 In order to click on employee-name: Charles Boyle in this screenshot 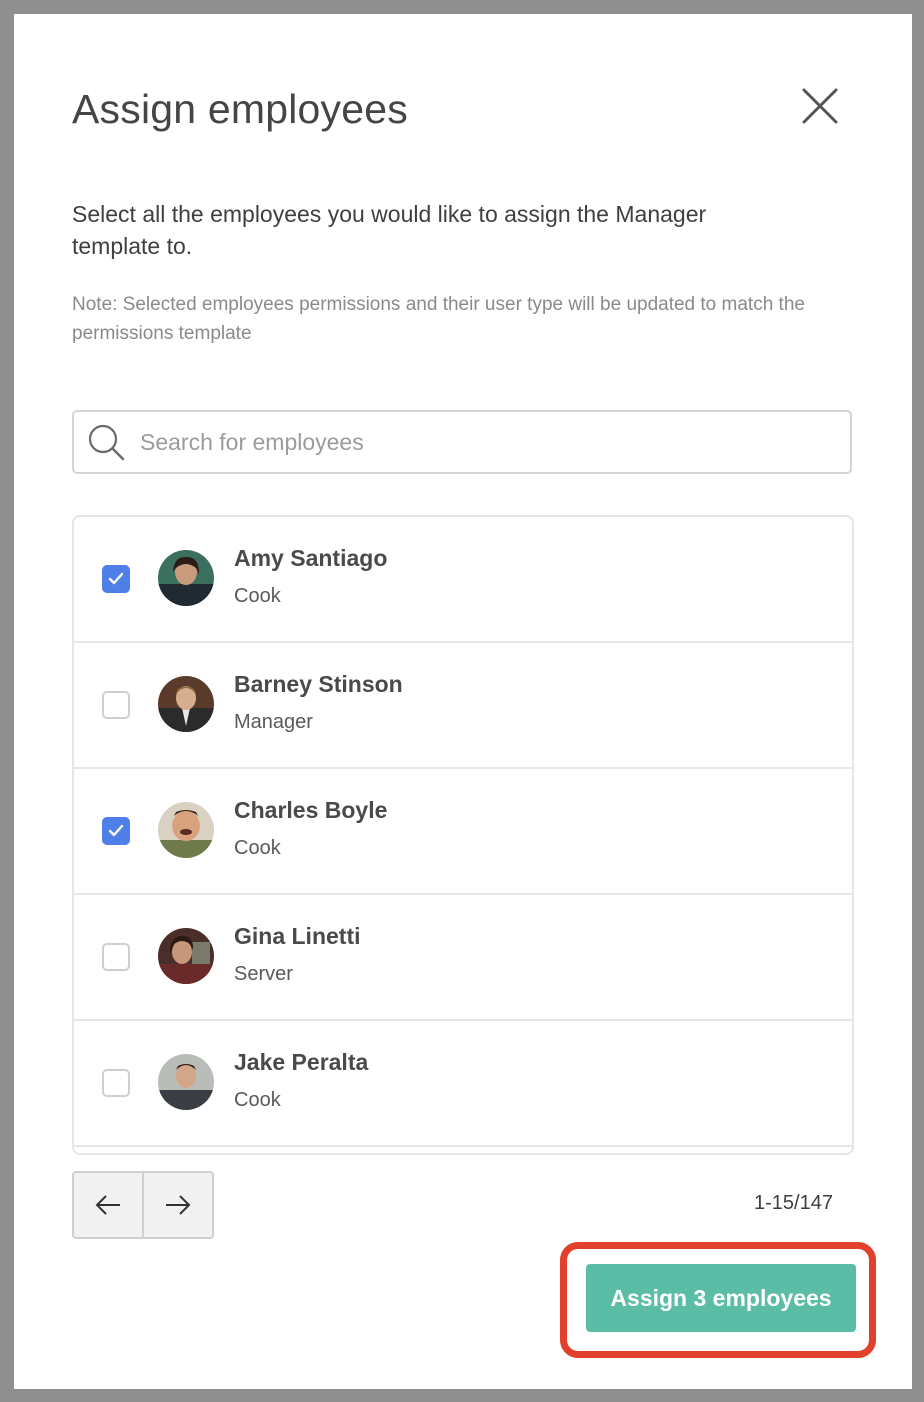, I will do `click(311, 810)`.